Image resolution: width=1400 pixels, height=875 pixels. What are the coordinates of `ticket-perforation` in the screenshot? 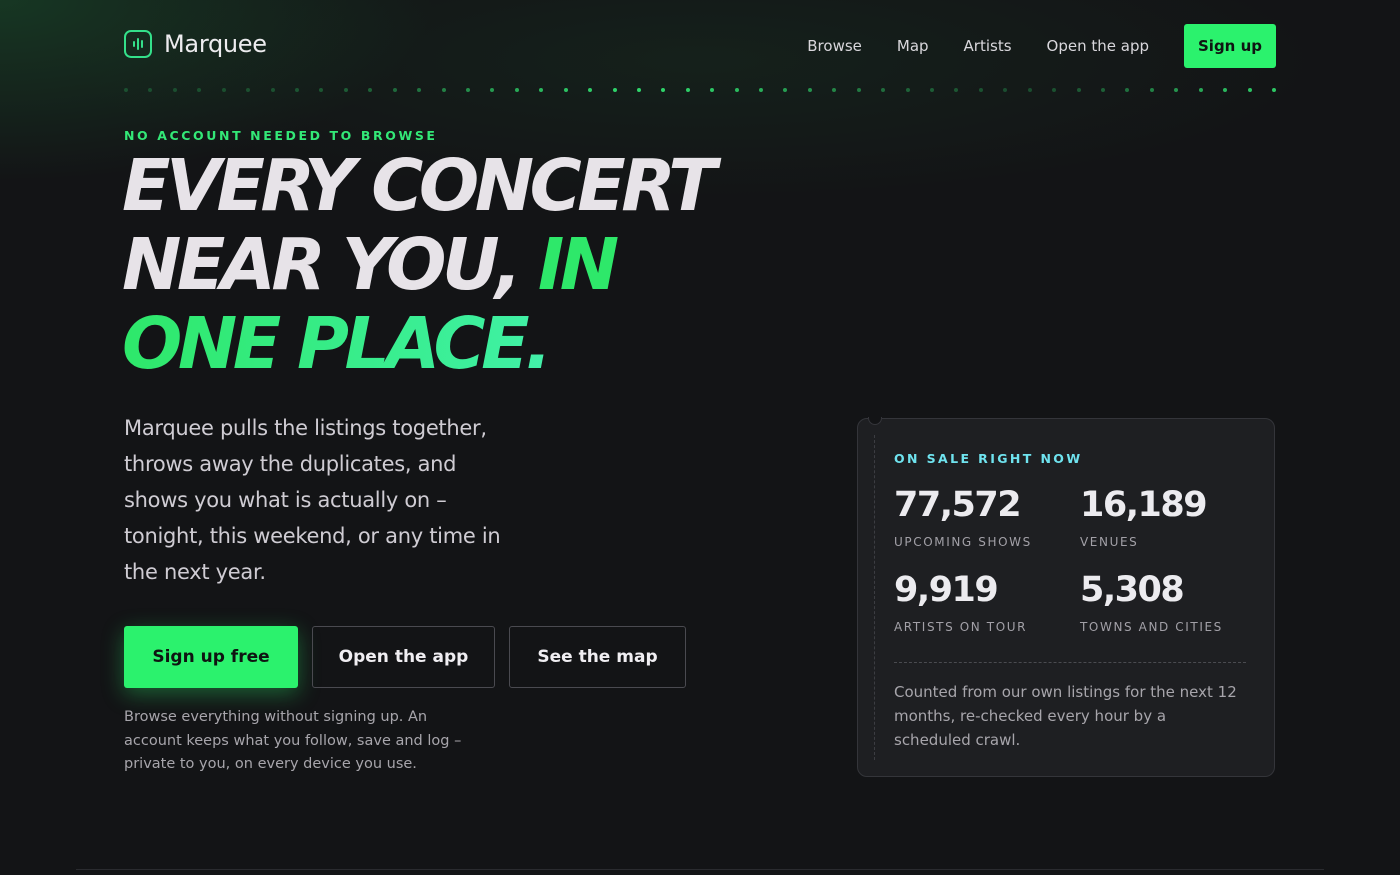 It's located at (874, 597).